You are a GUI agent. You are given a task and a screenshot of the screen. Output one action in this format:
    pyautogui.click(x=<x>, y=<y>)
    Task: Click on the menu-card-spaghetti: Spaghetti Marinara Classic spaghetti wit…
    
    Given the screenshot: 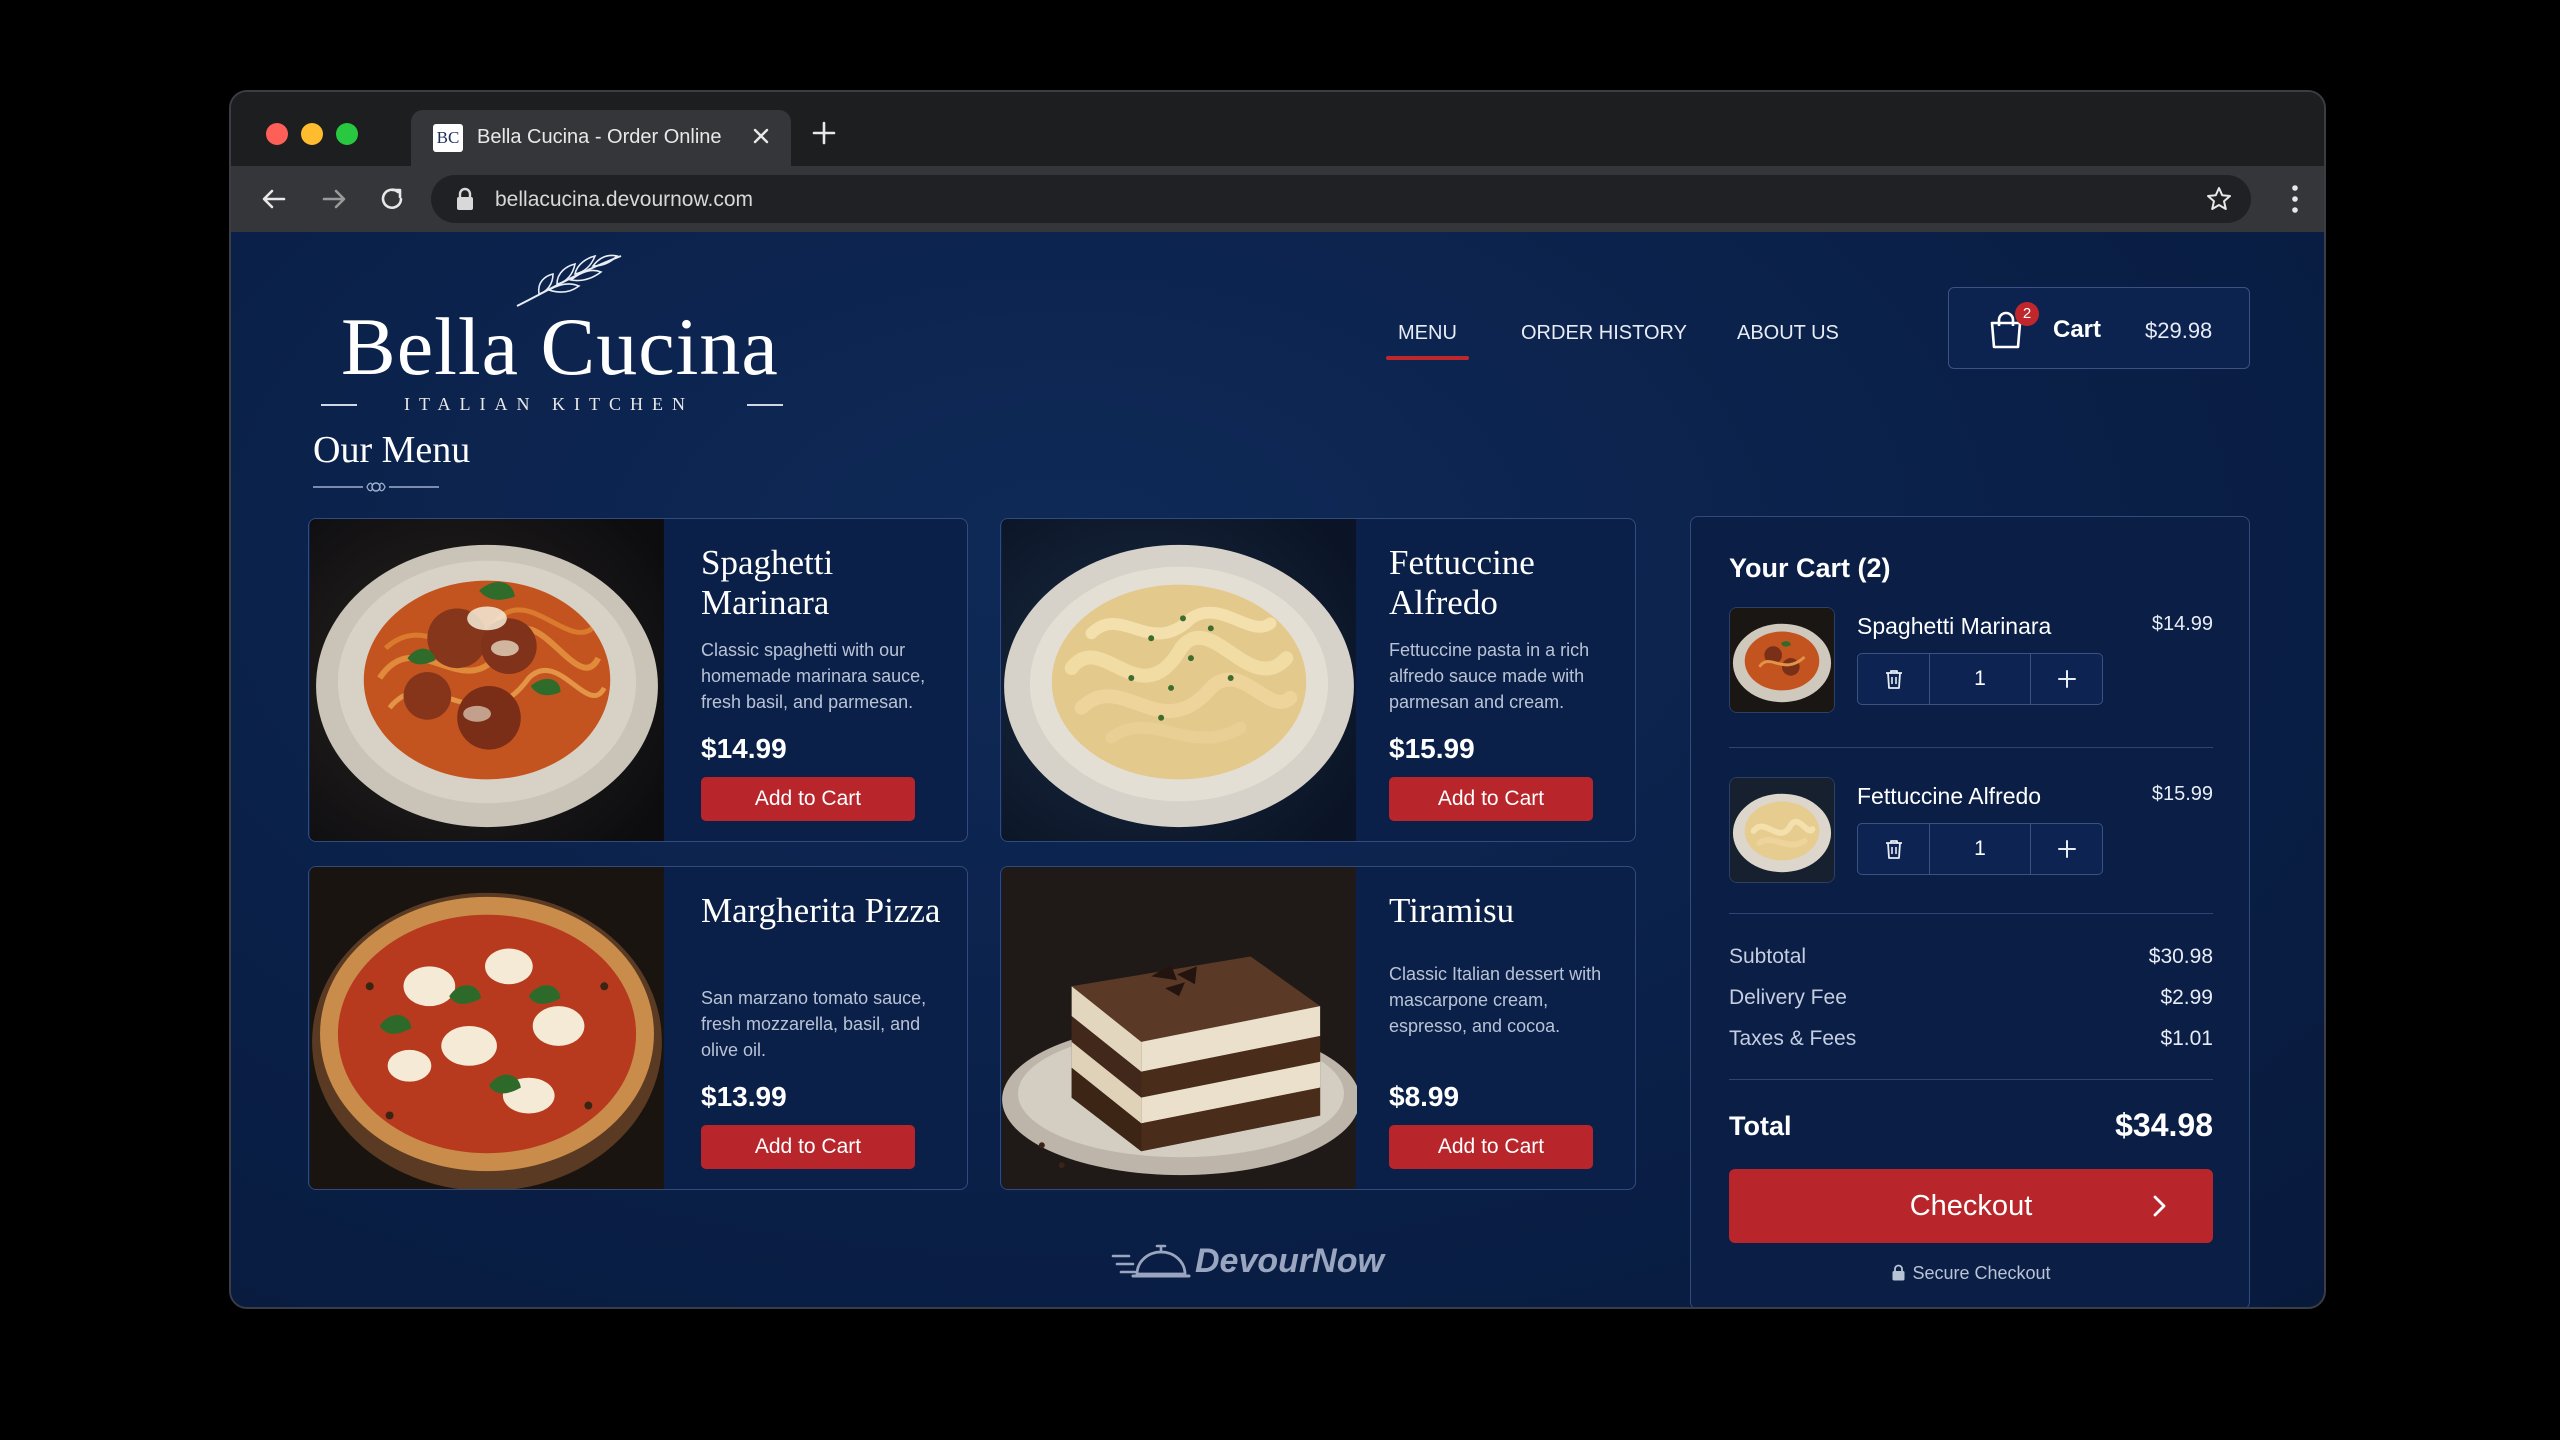 What is the action you would take?
    pyautogui.click(x=638, y=680)
    